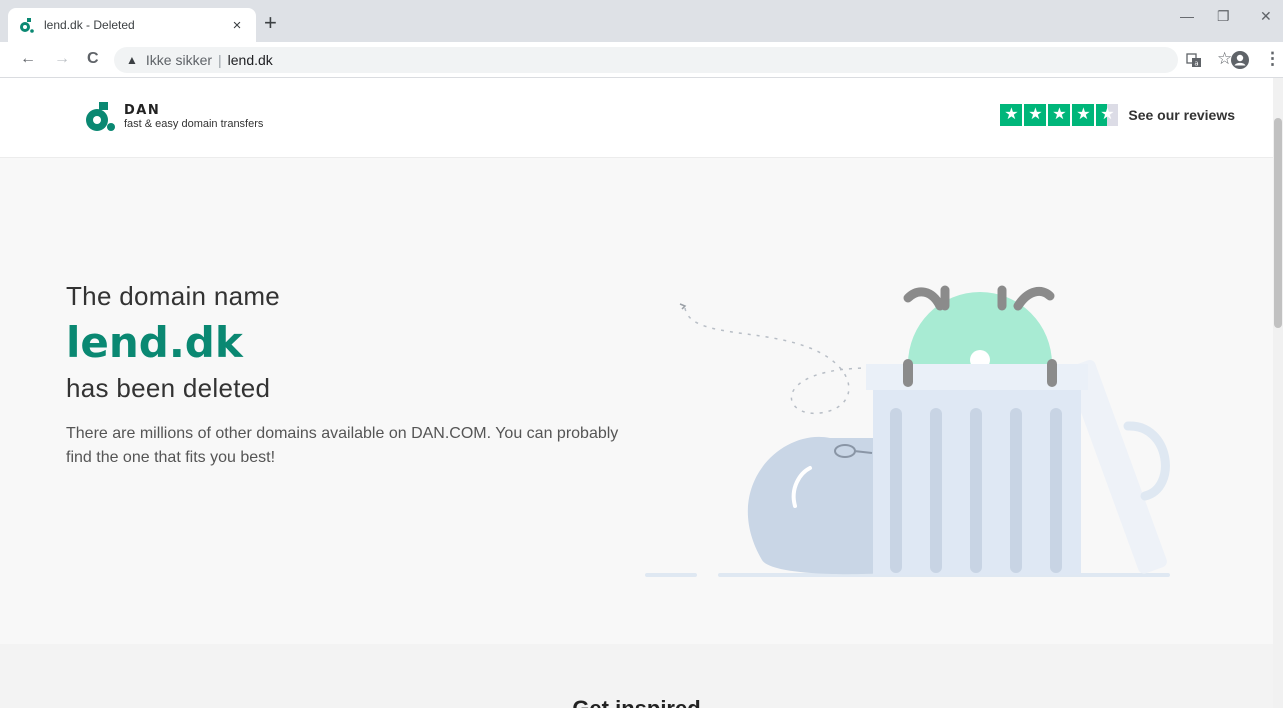  Describe the element at coordinates (250, 60) in the screenshot. I see `url-text: lend.dk` at that location.